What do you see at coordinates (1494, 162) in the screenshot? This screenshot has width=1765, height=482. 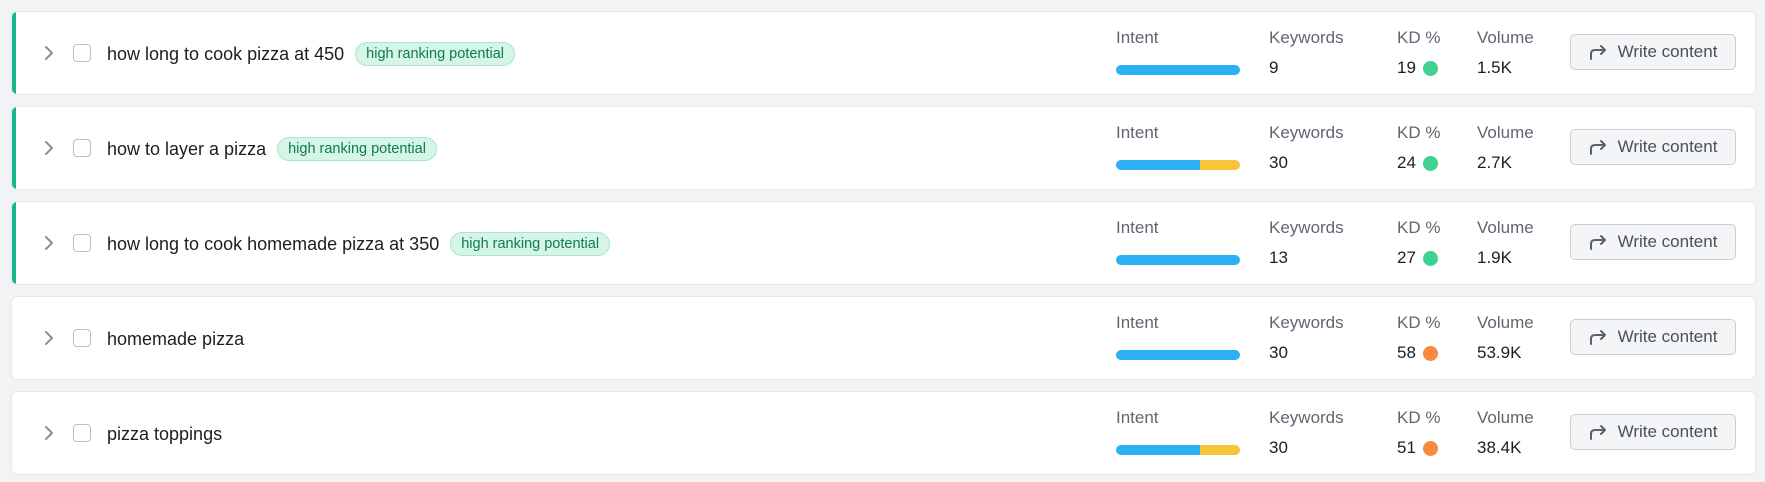 I see `volume-value: 2.7K` at bounding box center [1494, 162].